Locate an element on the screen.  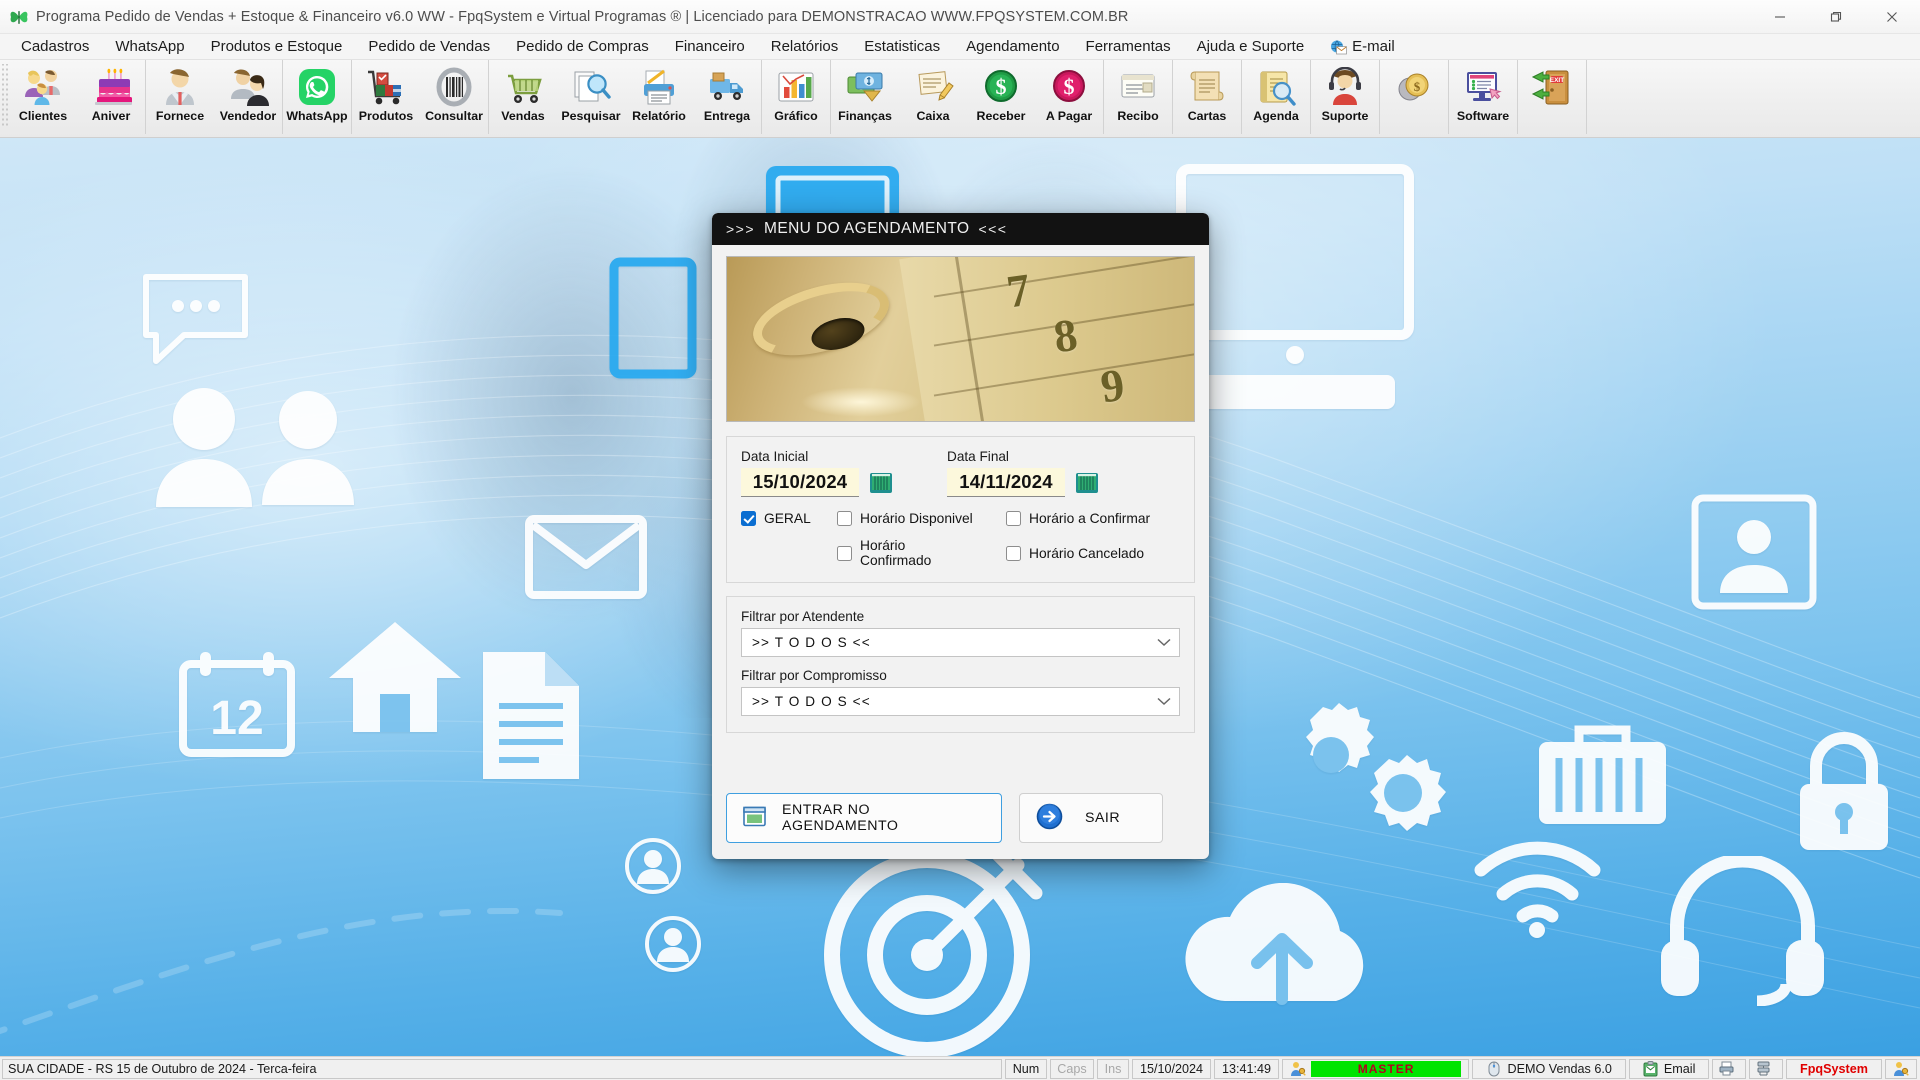
menu-ajuda-e-suporte: Ajuda e Suporte is located at coordinates (1251, 46).